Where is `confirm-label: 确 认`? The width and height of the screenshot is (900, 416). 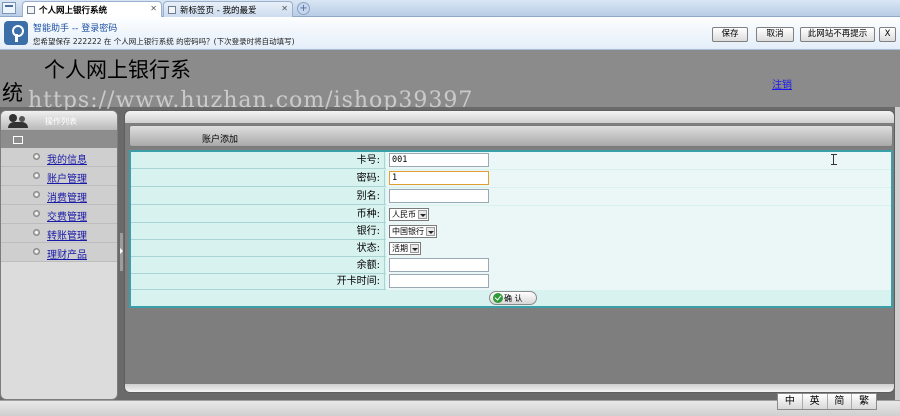
confirm-label: 确 认 is located at coordinates (513, 298).